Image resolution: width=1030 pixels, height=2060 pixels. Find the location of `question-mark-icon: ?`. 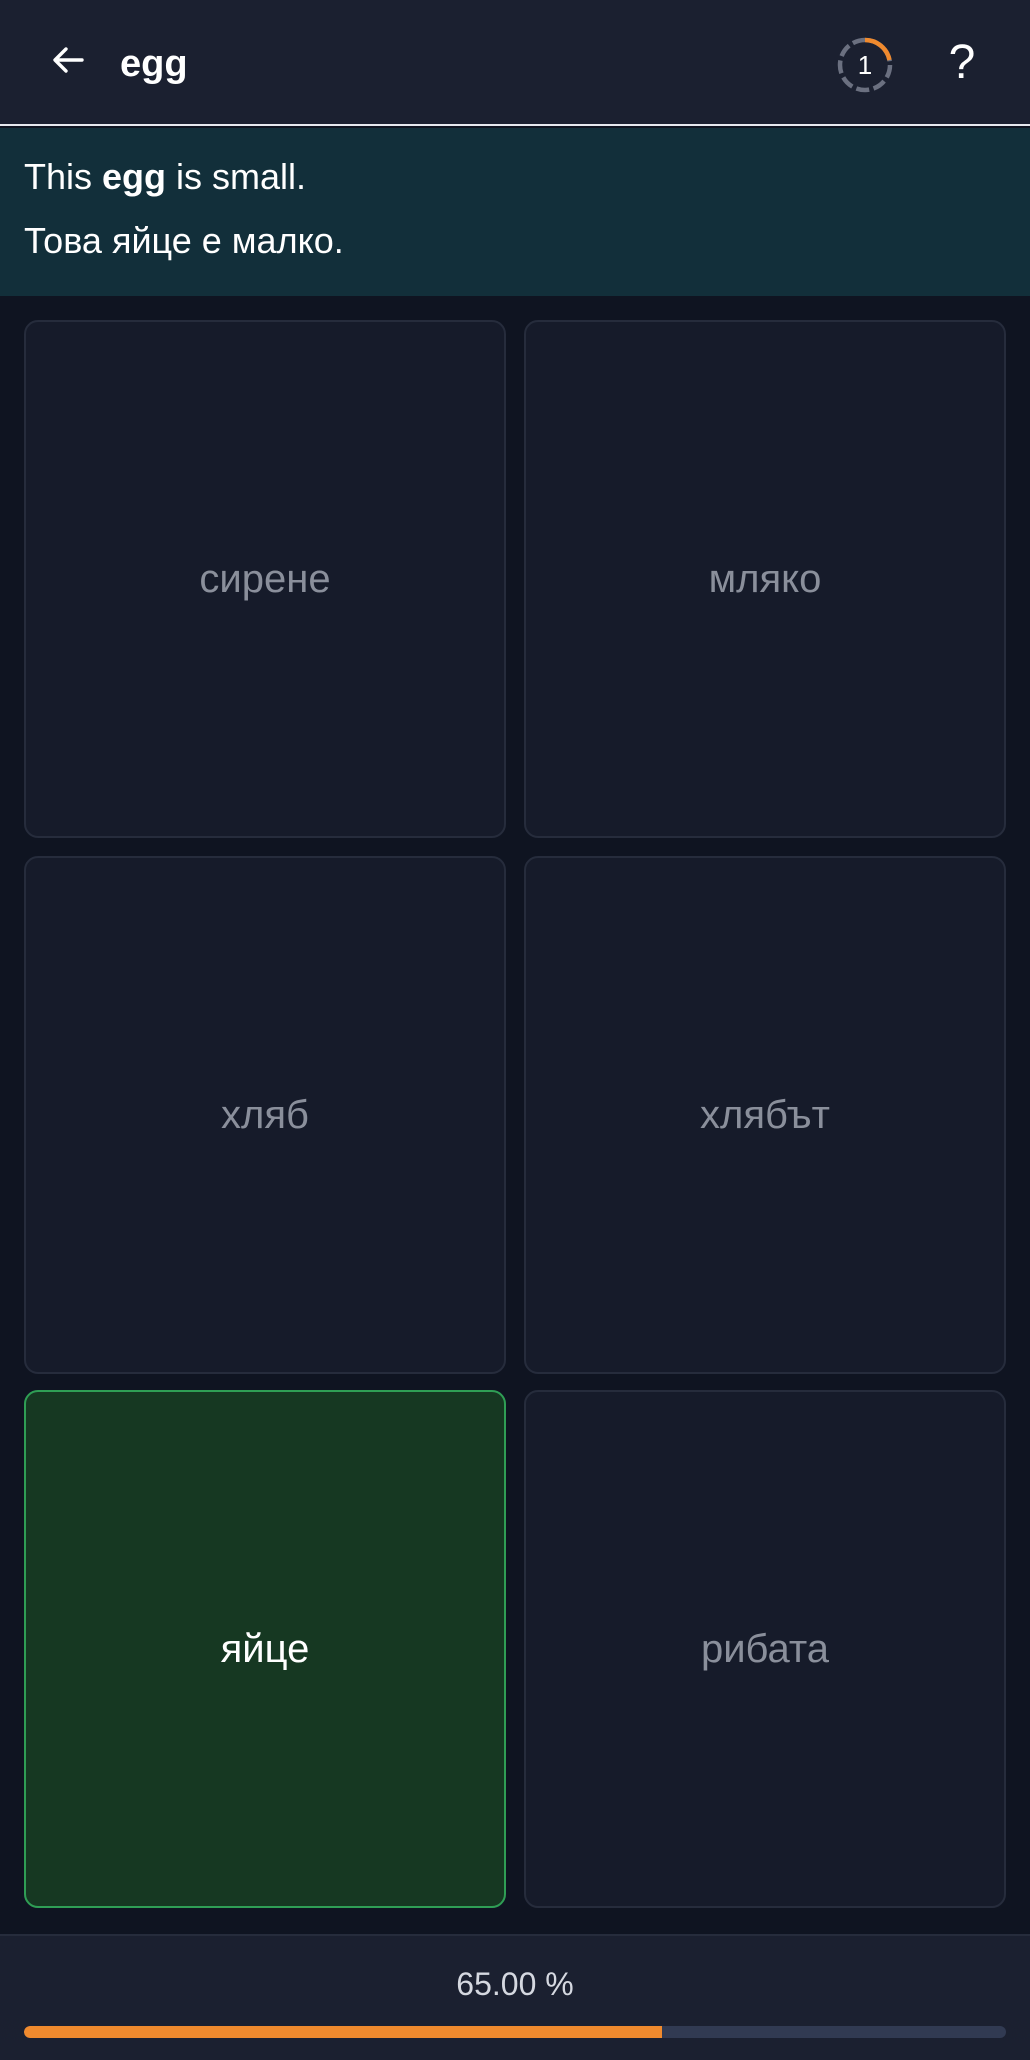

question-mark-icon: ? is located at coordinates (962, 62).